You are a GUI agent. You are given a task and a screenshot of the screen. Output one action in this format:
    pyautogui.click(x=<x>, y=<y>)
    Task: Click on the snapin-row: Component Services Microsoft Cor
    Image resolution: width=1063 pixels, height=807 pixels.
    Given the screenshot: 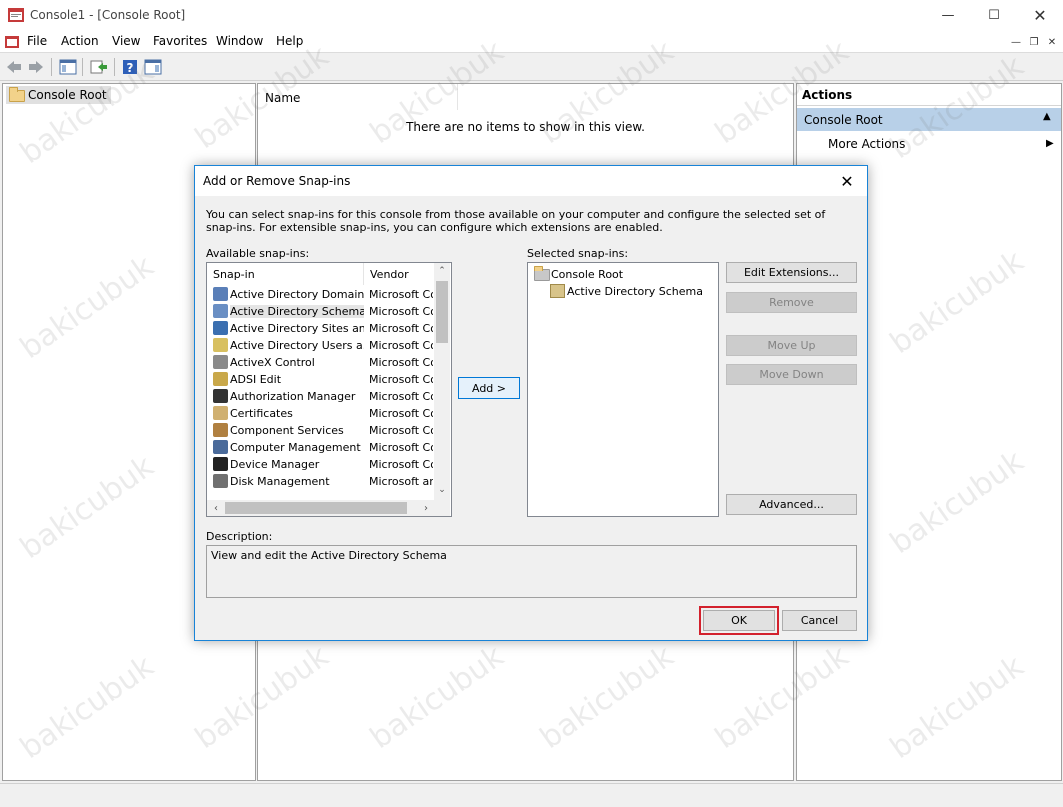 What is the action you would take?
    pyautogui.click(x=321, y=430)
    